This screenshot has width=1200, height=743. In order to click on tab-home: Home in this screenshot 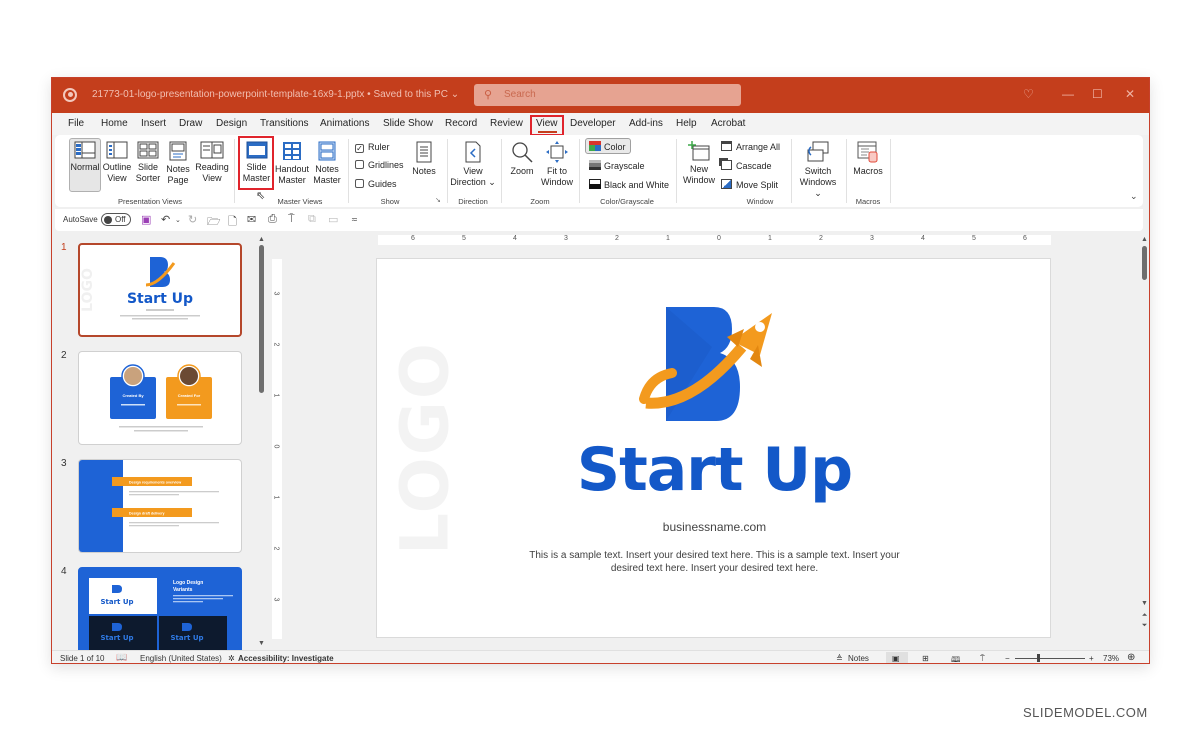, I will do `click(114, 123)`.